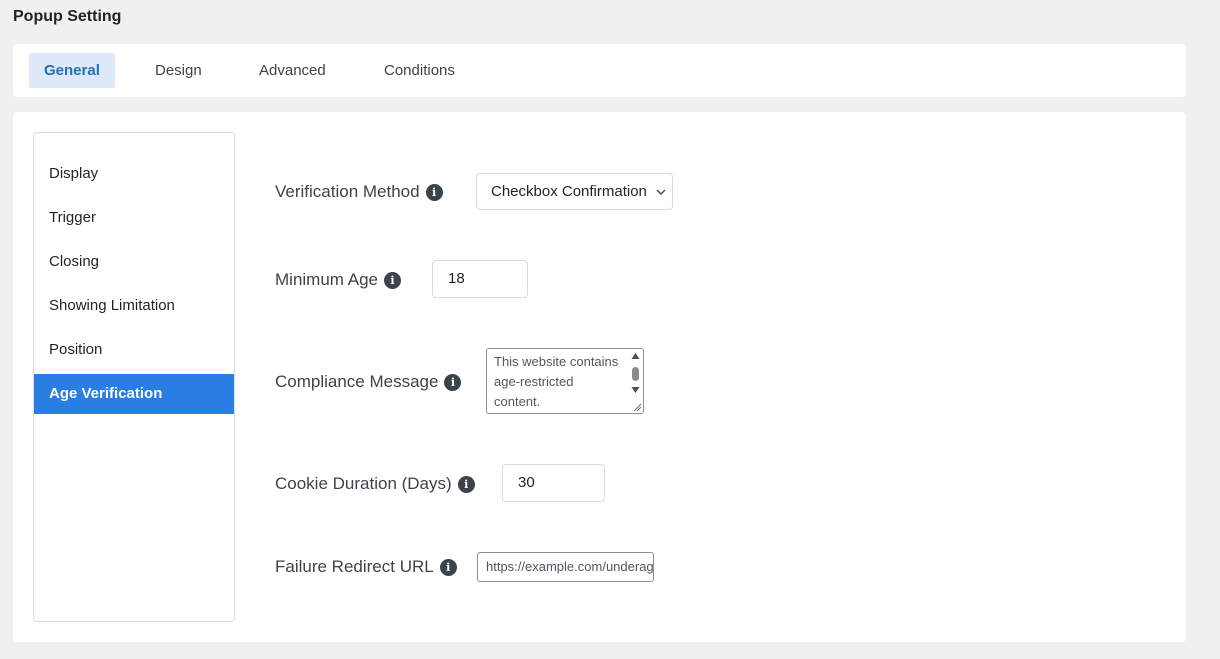  What do you see at coordinates (326, 279) in the screenshot?
I see `minimum-age-label-text: Minimum Age` at bounding box center [326, 279].